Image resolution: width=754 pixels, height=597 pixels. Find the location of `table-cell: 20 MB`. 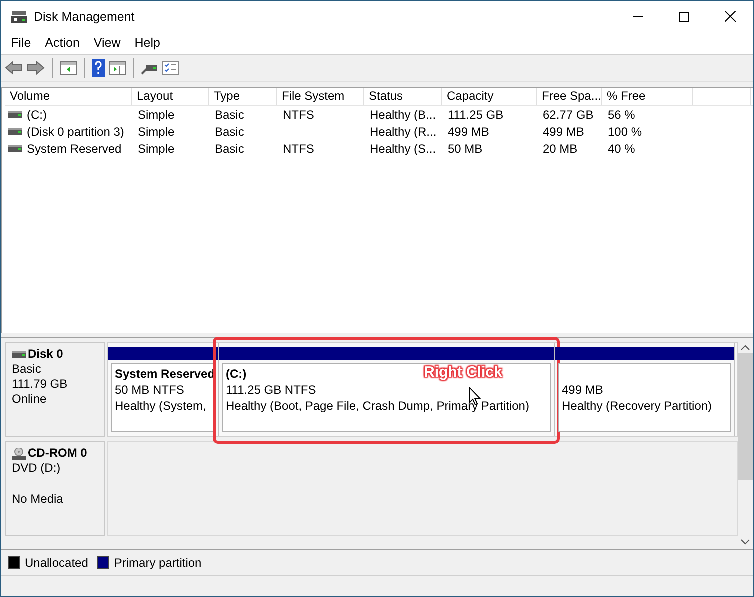

table-cell: 20 MB is located at coordinates (560, 149).